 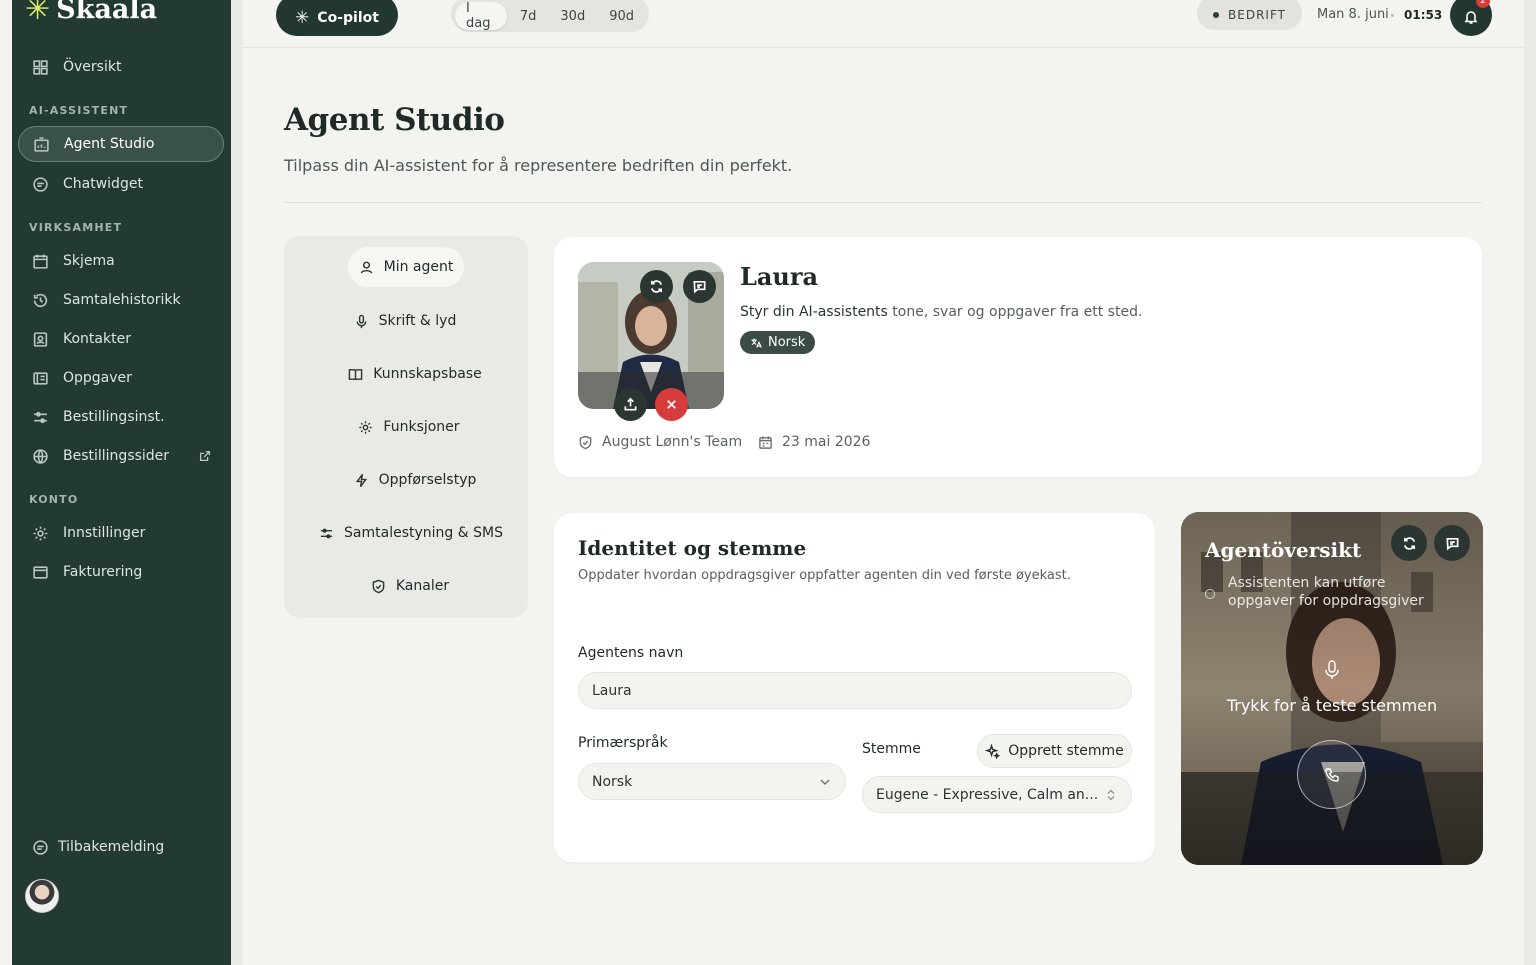 What do you see at coordinates (825, 782) in the screenshot?
I see `chevron-down-icon` at bounding box center [825, 782].